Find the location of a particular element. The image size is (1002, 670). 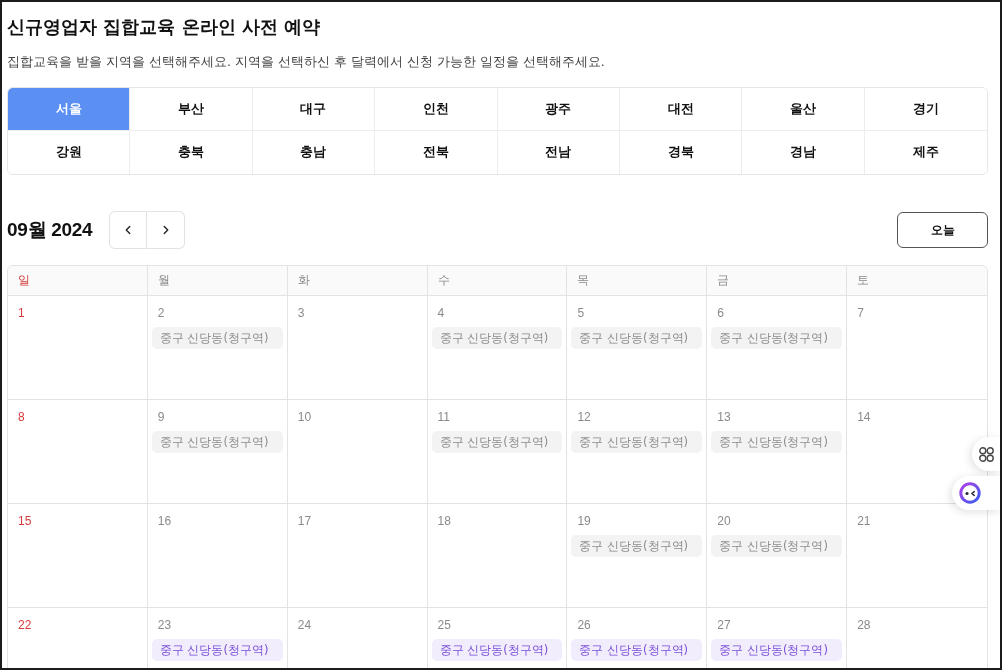

day-number: 13 is located at coordinates (724, 417).